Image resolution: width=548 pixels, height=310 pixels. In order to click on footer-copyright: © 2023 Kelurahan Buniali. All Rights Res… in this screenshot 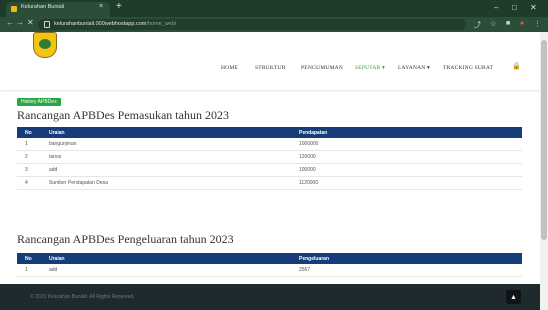, I will do `click(82, 297)`.